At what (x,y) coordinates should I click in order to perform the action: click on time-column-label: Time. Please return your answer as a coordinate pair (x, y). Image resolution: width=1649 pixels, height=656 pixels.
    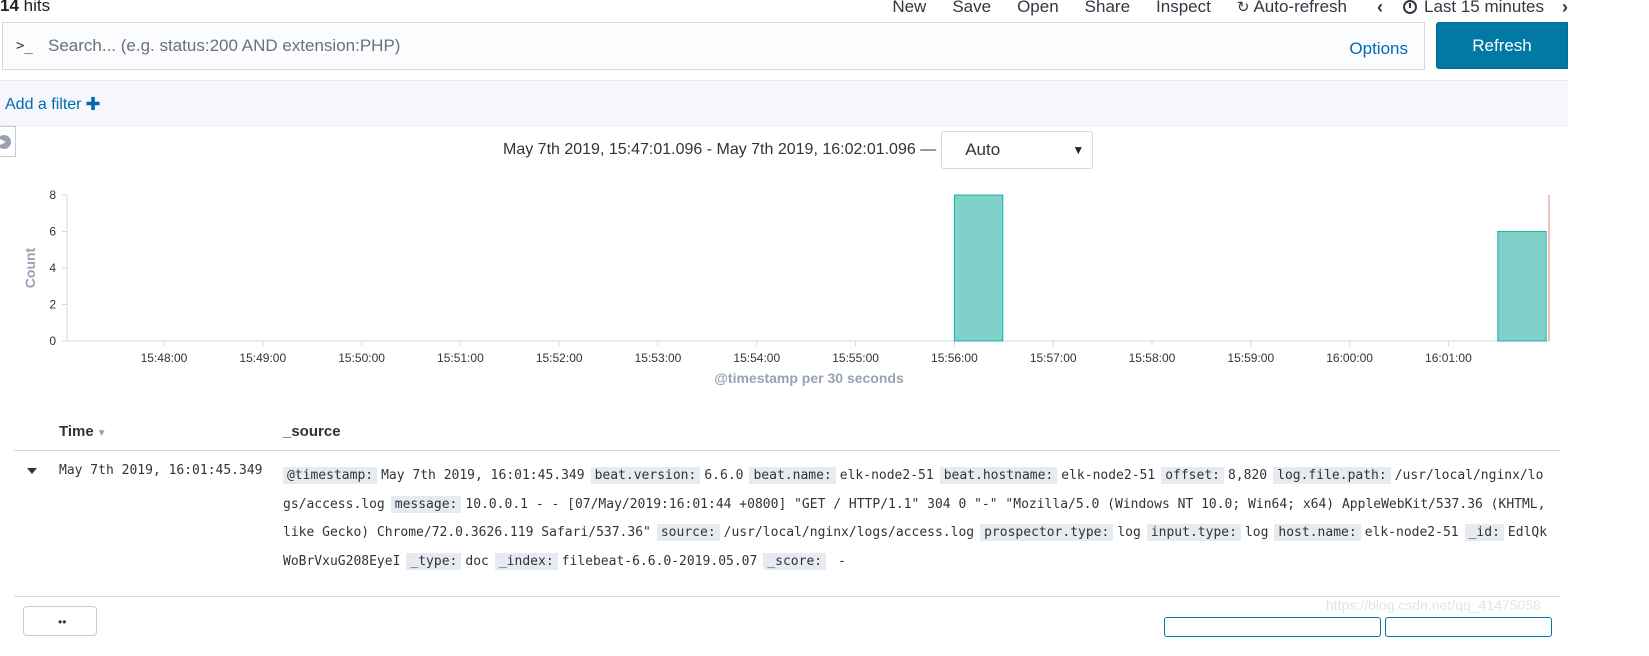
    Looking at the image, I should click on (76, 431).